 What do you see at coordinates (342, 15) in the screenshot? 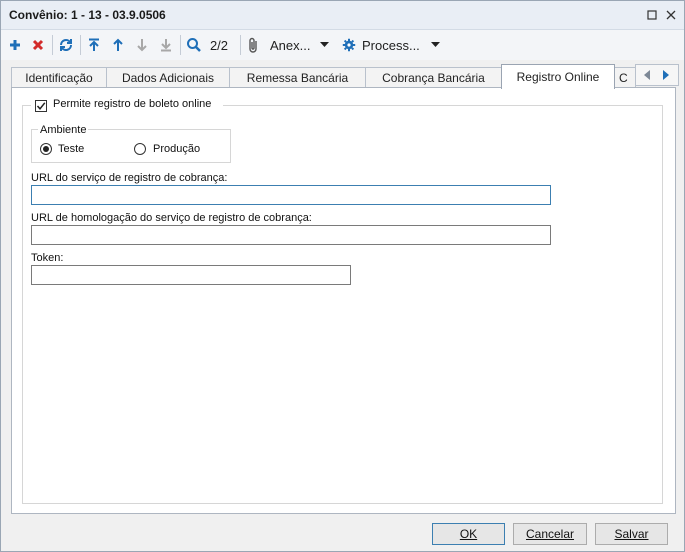
I see `title-bar: Convênio: 1 - 13 - 03.9.0506` at bounding box center [342, 15].